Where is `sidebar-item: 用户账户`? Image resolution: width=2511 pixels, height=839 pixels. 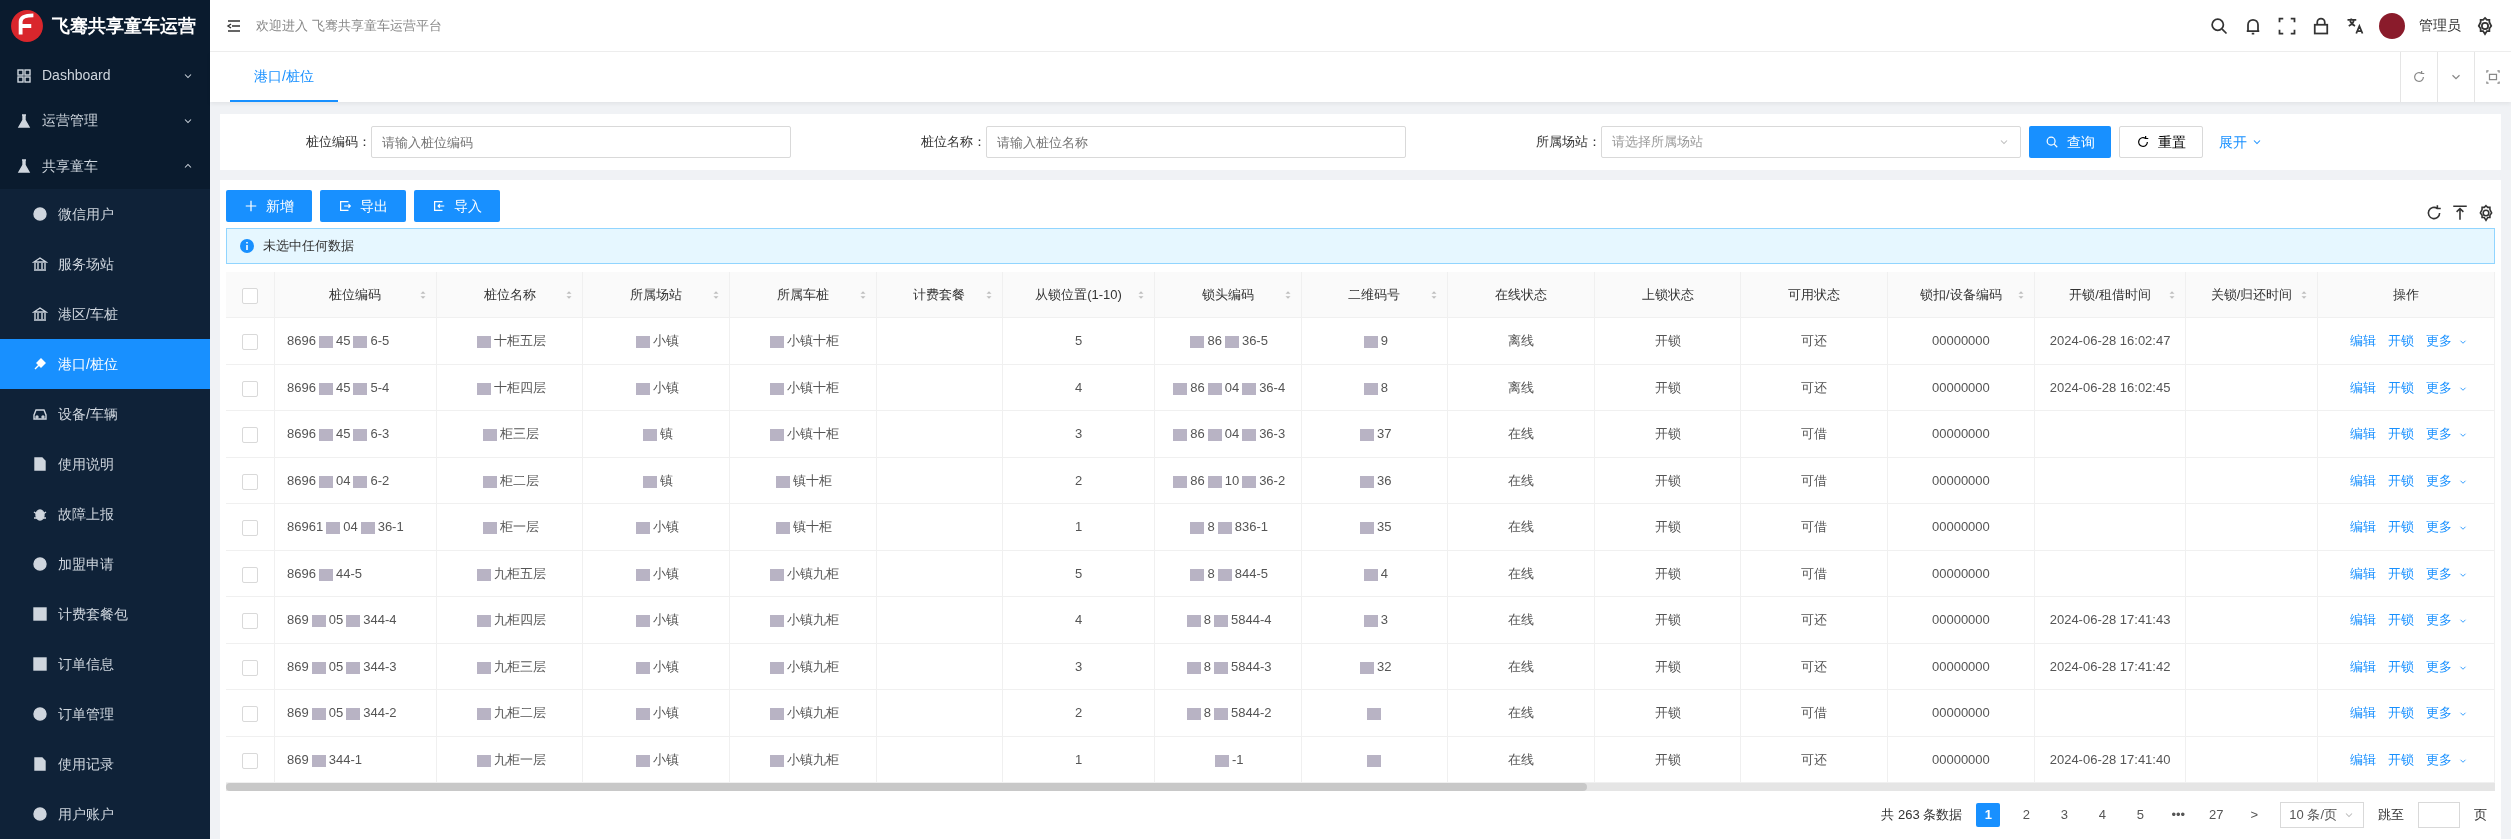 sidebar-item: 用户账户 is located at coordinates (105, 814).